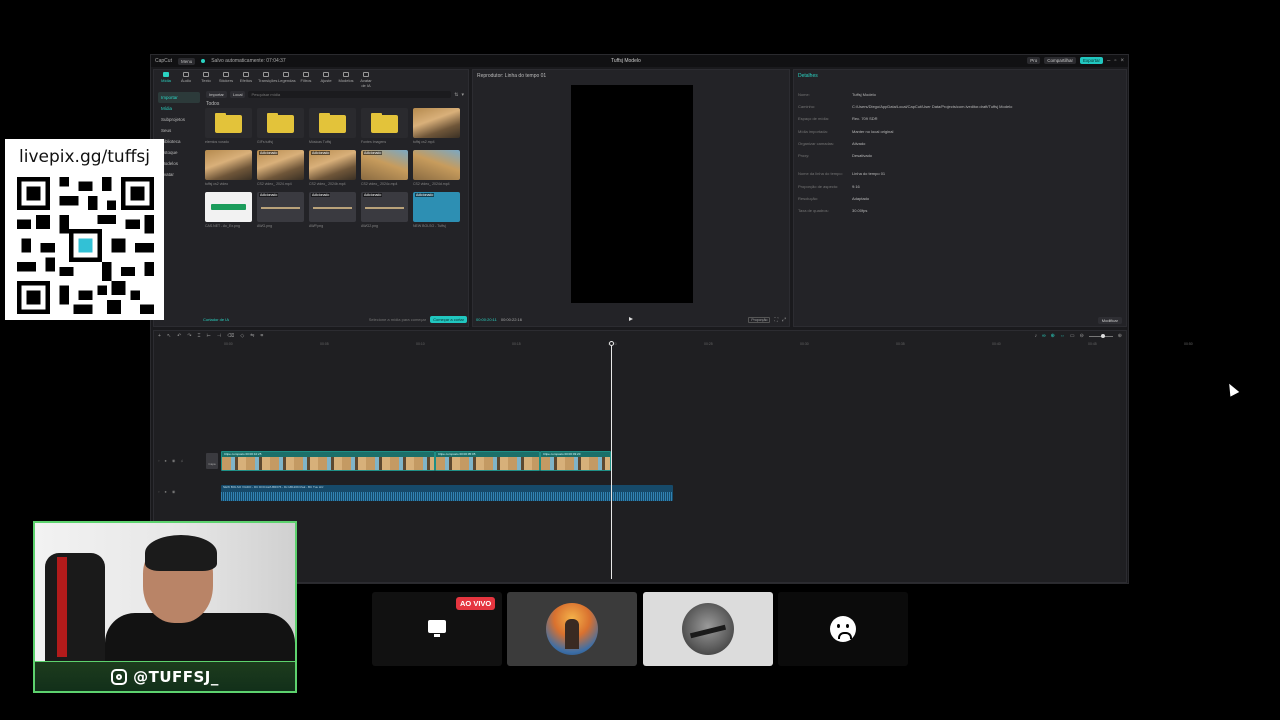 This screenshot has height=720, width=1280. Describe the element at coordinates (1034, 60) in the screenshot. I see `pro-button: Pro` at that location.